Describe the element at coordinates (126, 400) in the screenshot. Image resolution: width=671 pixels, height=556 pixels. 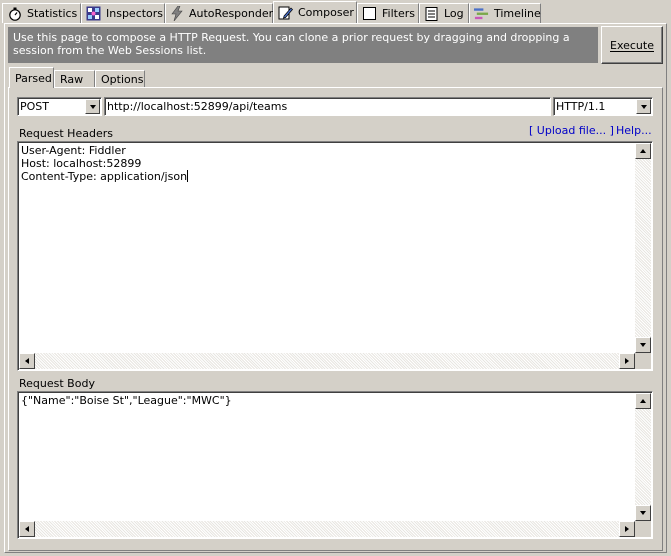
I see `body-text: {"Name":"Boise St","League":"MWC"}` at that location.